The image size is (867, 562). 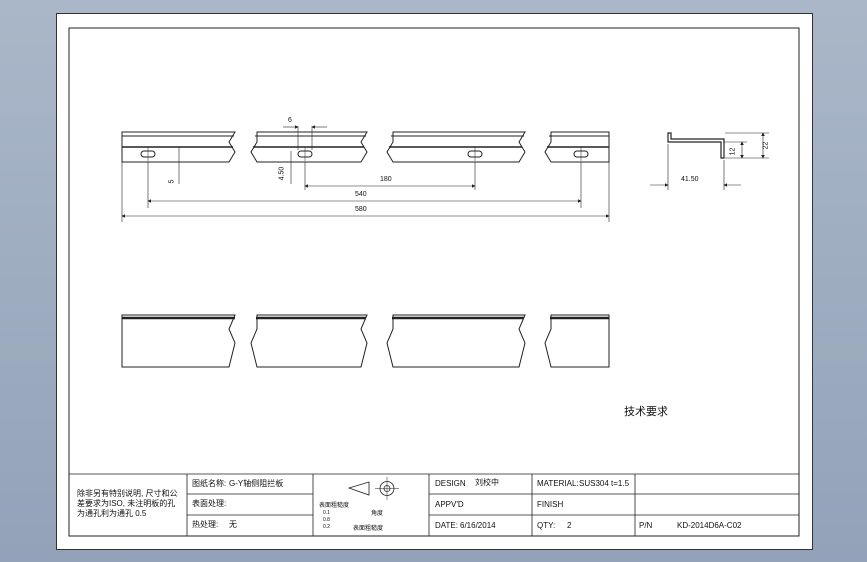 I want to click on date-label: DATE:, so click(x=446, y=525).